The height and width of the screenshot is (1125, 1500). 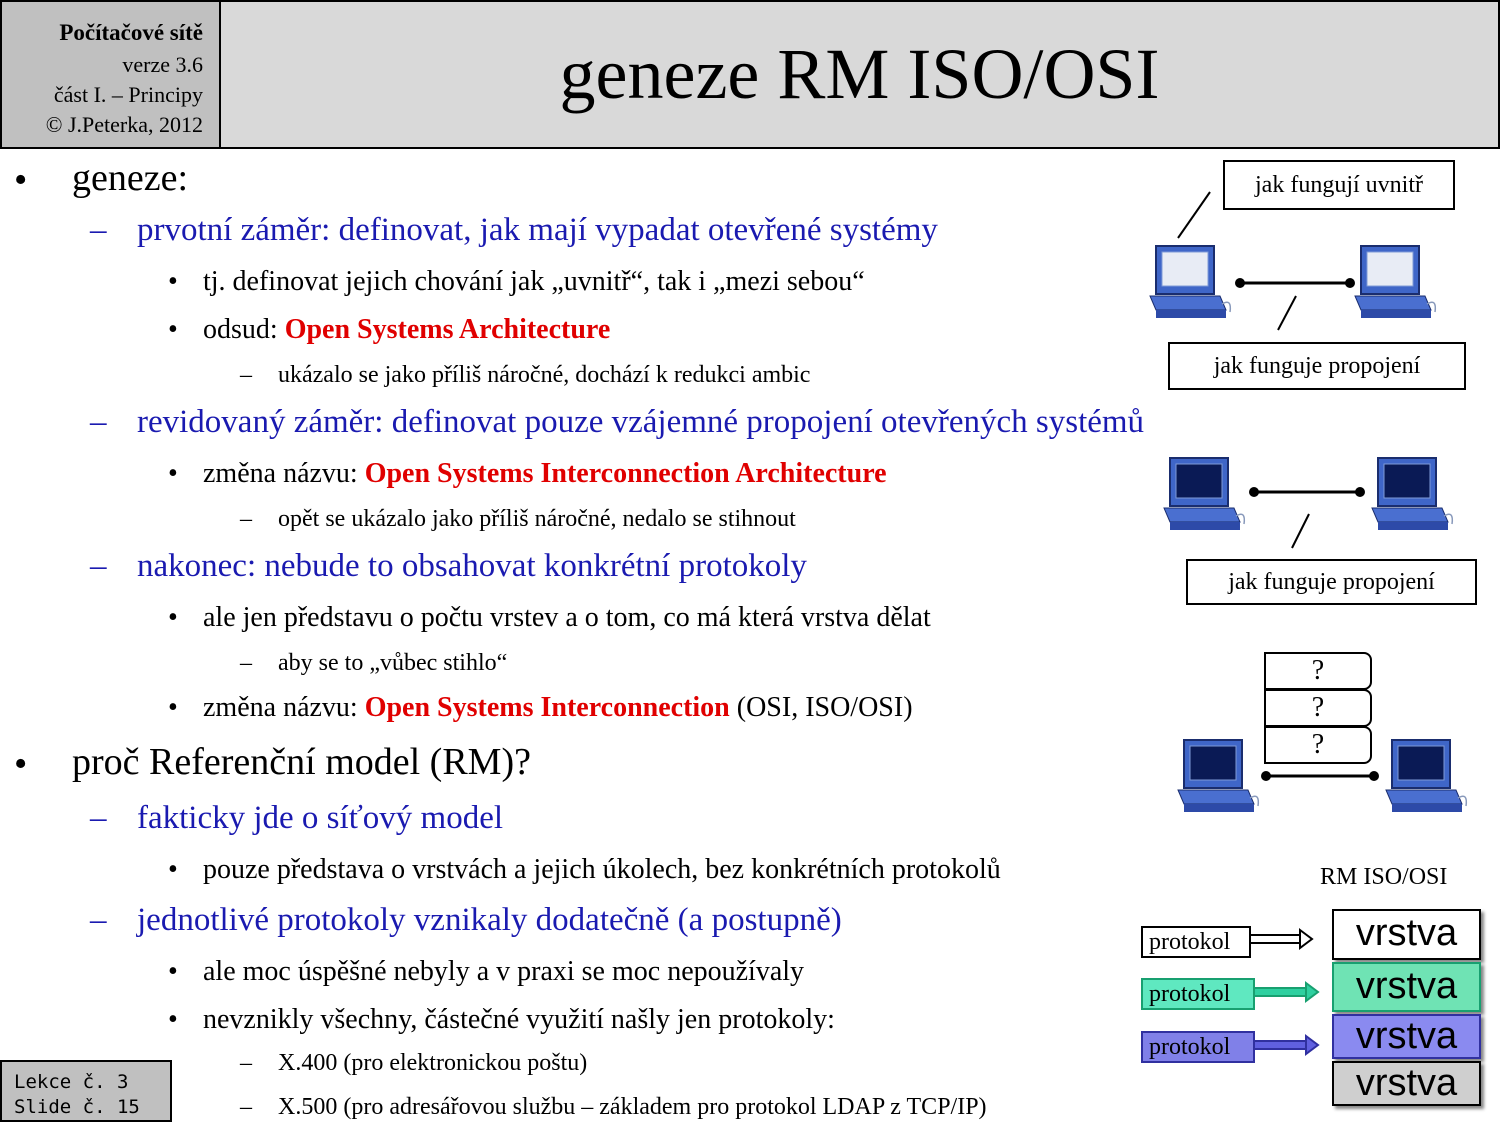 What do you see at coordinates (1331, 582) in the screenshot?
I see `label-interconnection-2: jak funguje propojení` at bounding box center [1331, 582].